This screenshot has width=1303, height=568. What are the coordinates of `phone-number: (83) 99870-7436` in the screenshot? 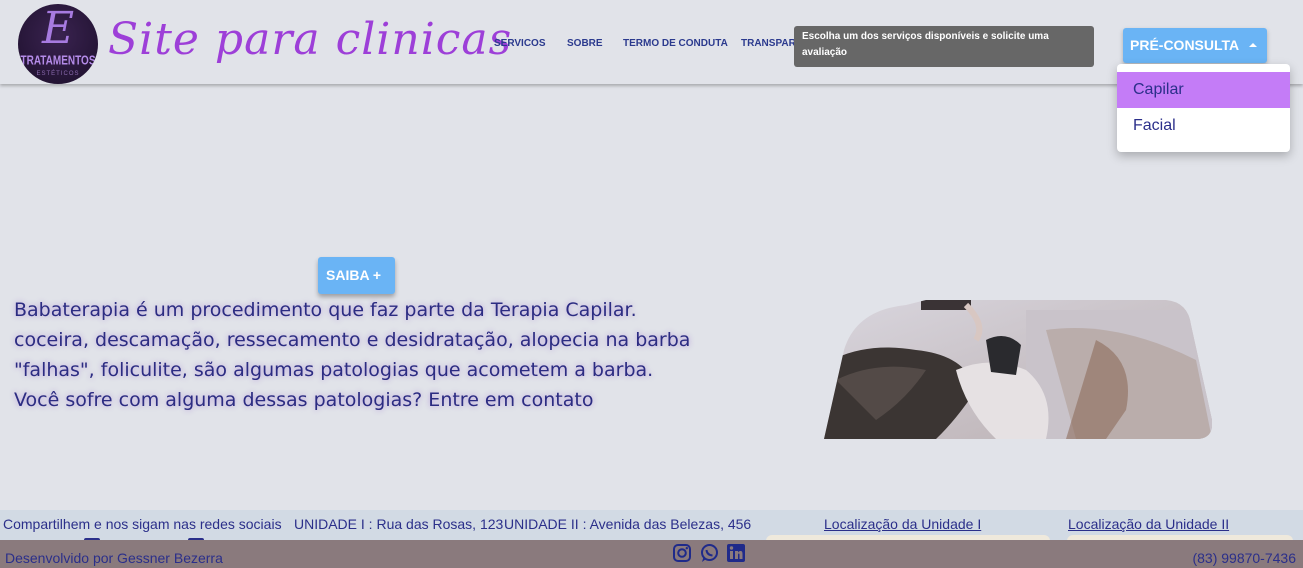 It's located at (1244, 558).